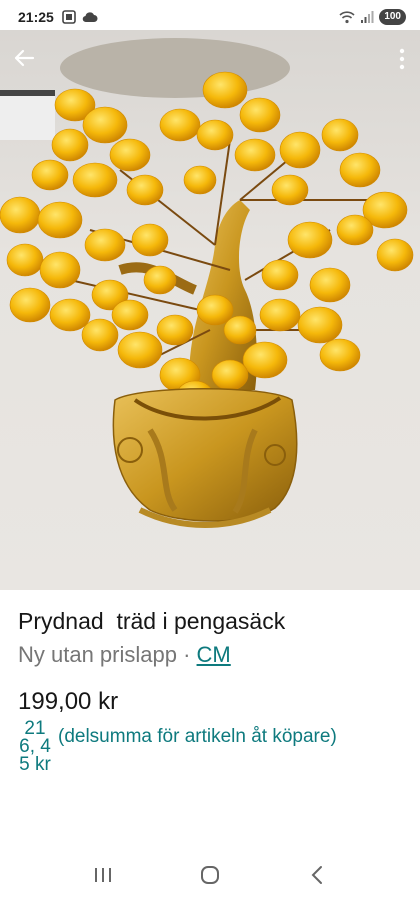  Describe the element at coordinates (347, 17) in the screenshot. I see `wifi-icon` at that location.